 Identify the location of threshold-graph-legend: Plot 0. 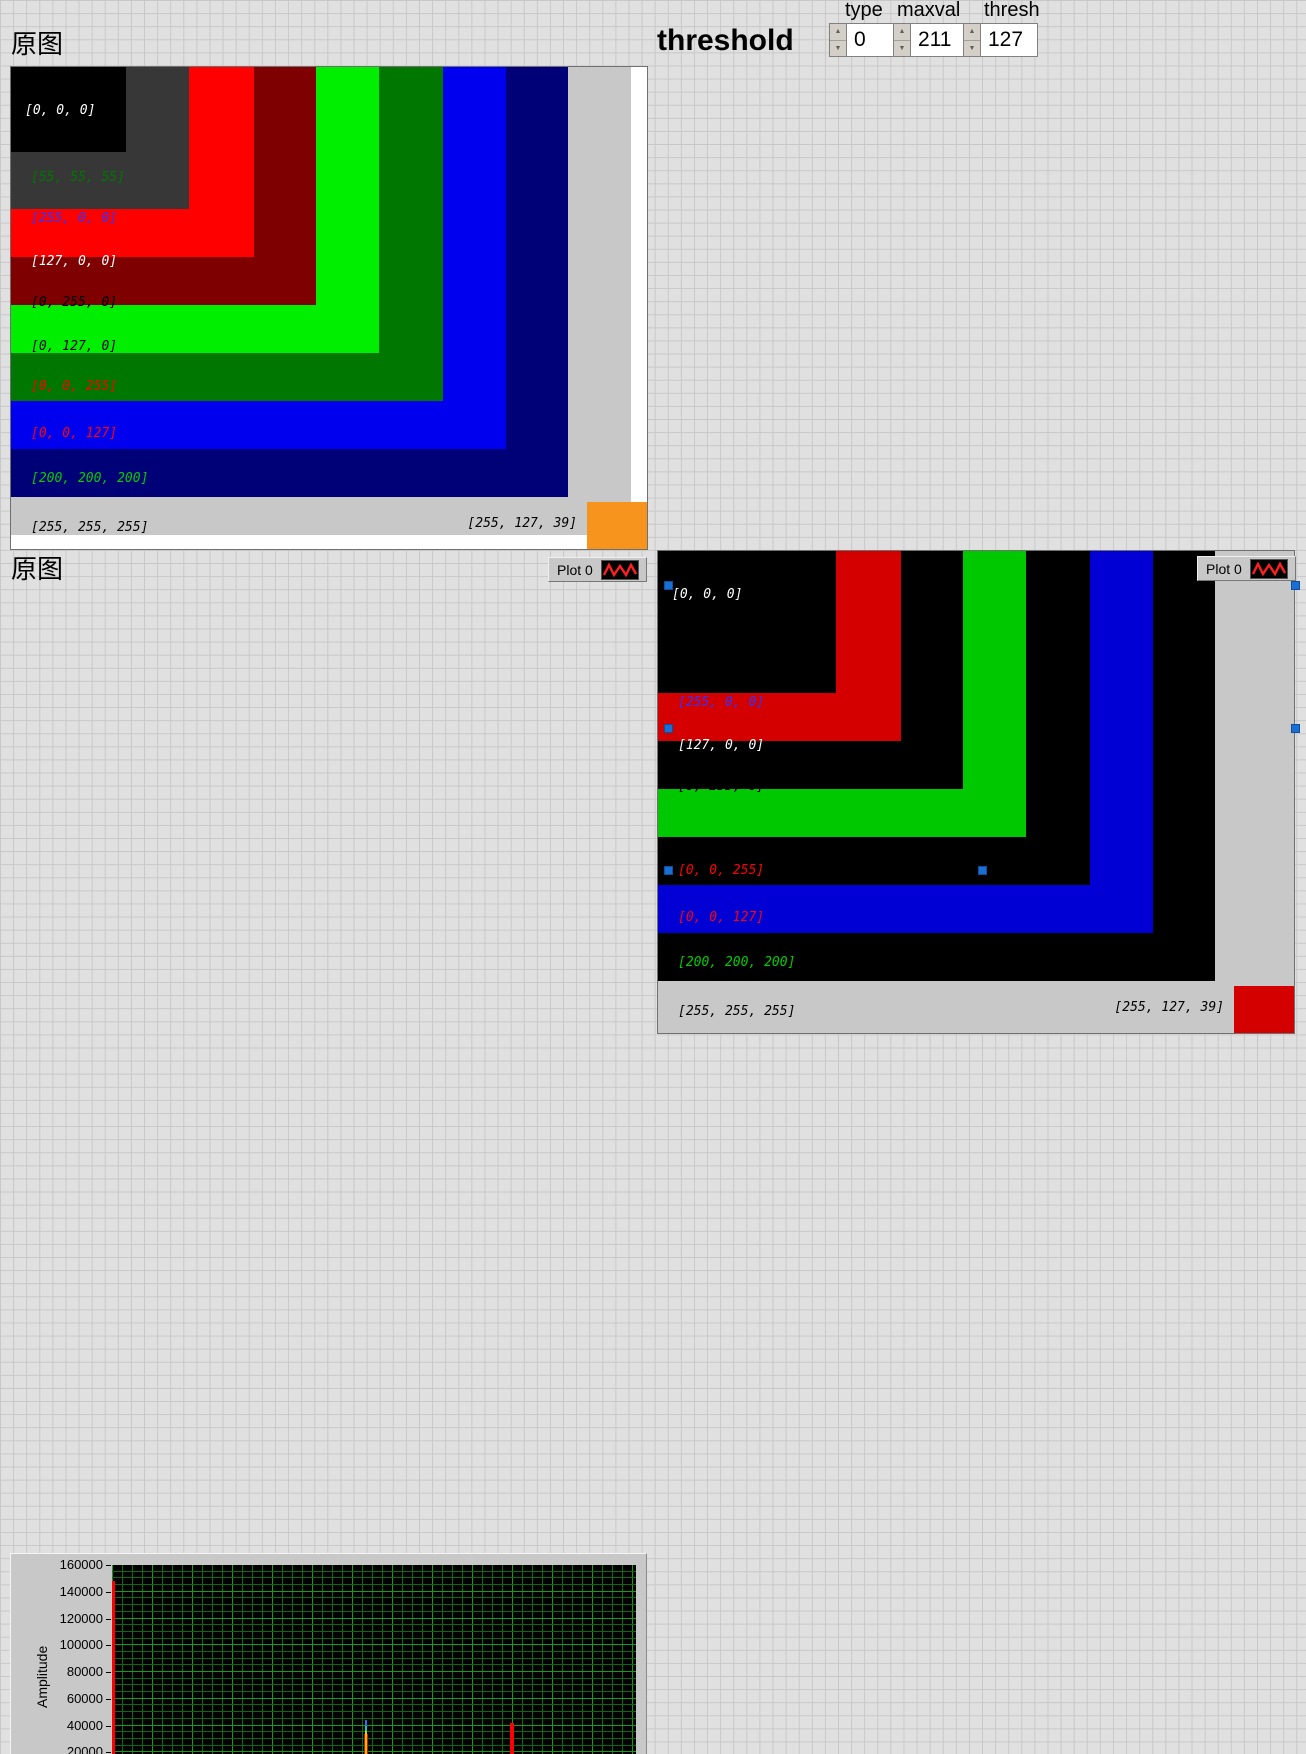
(1246, 568).